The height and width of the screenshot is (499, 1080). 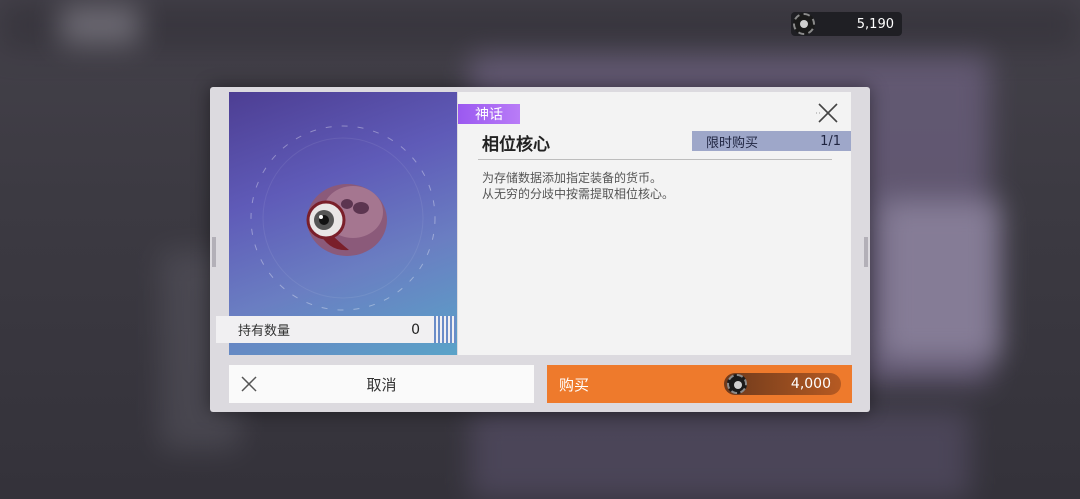 What do you see at coordinates (249, 384) in the screenshot?
I see `cancel-x-icon` at bounding box center [249, 384].